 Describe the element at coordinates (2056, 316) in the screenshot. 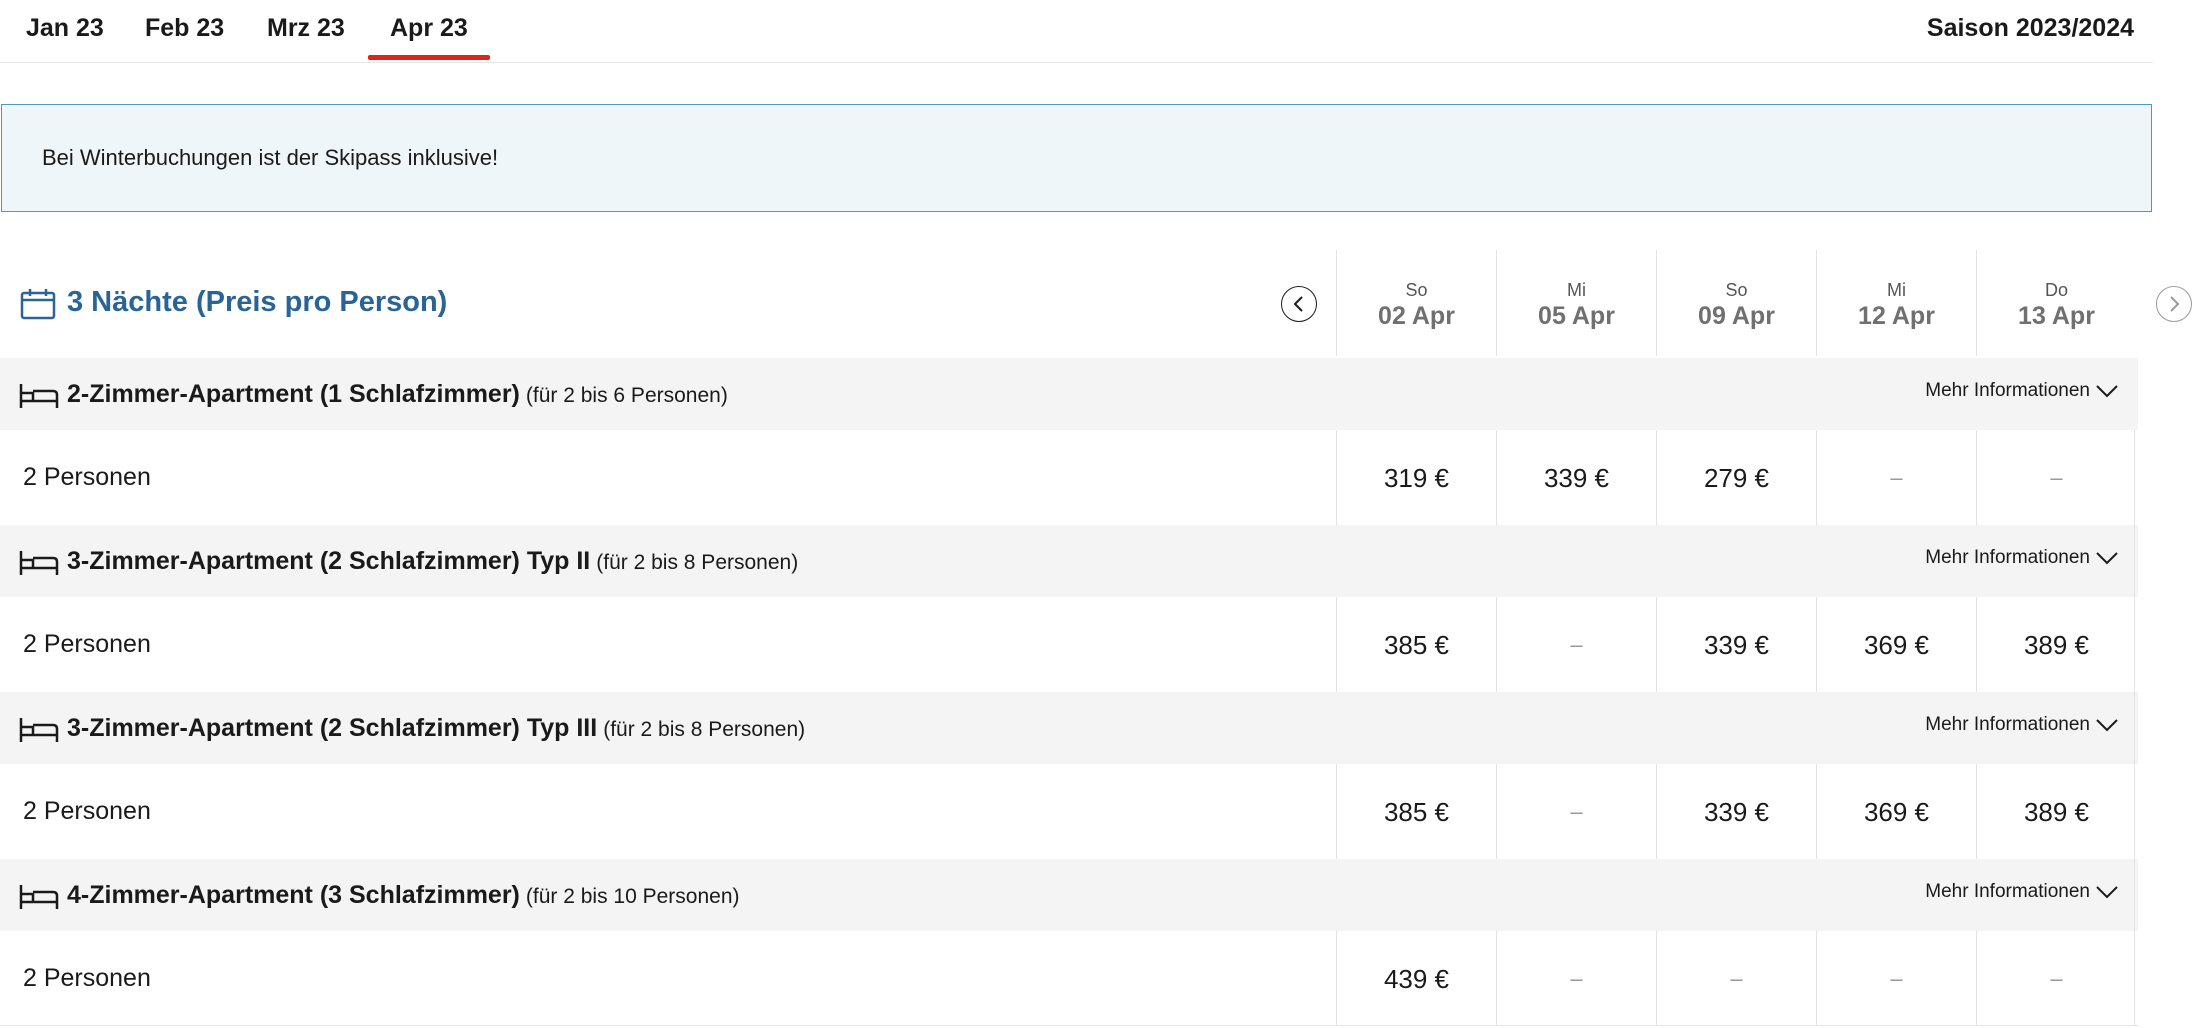

I see `date-label: 13 Apr` at that location.